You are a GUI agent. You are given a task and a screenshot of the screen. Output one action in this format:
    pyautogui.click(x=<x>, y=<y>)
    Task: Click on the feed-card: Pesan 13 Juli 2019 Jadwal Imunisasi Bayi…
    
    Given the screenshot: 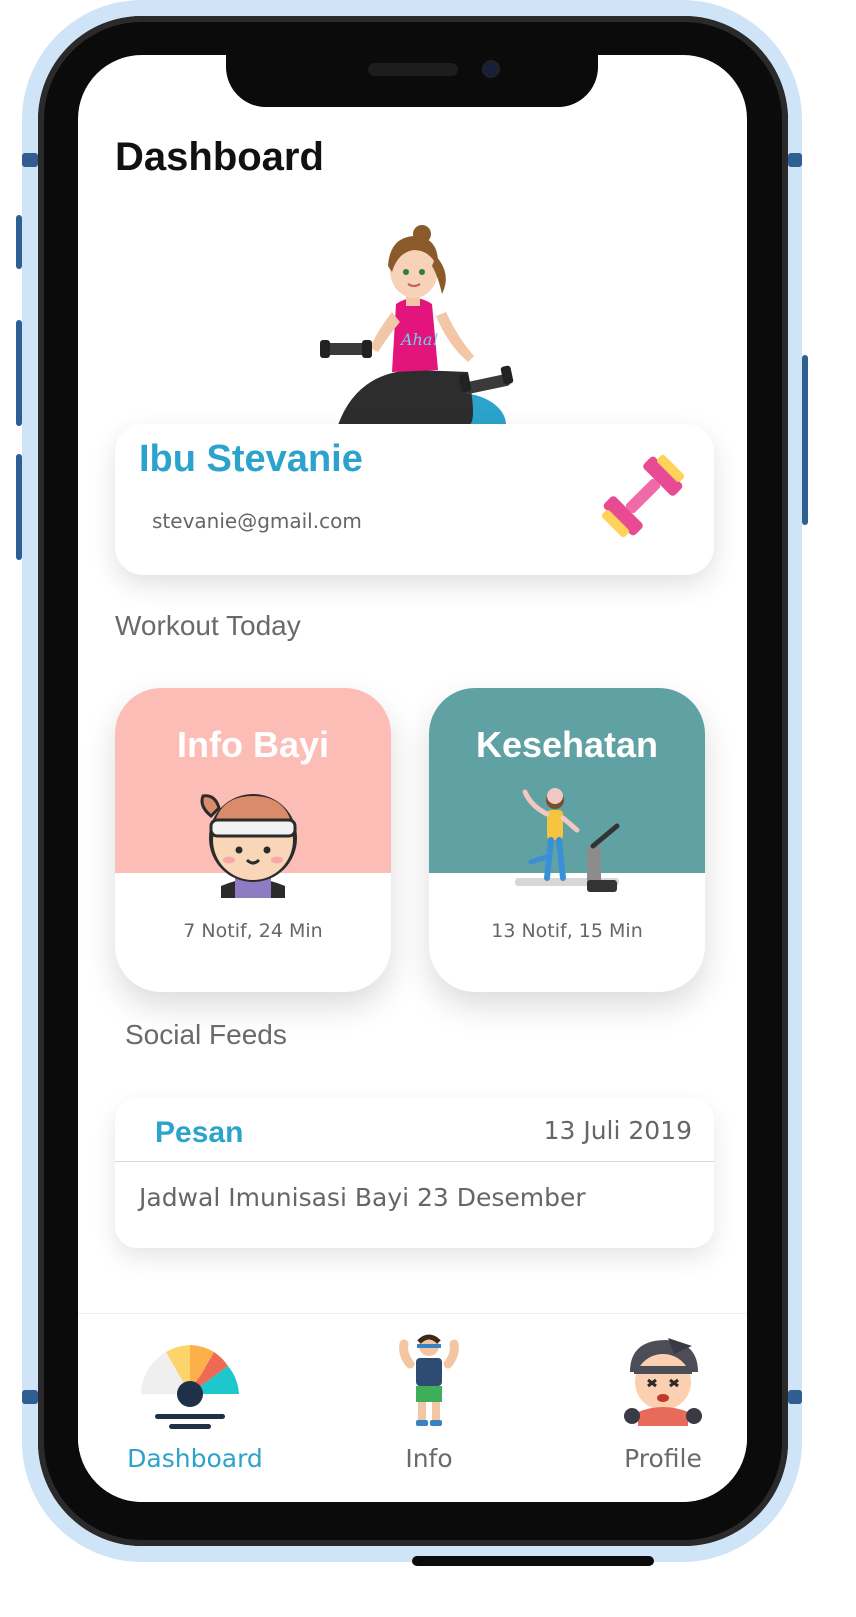 What is the action you would take?
    pyautogui.click(x=414, y=1173)
    